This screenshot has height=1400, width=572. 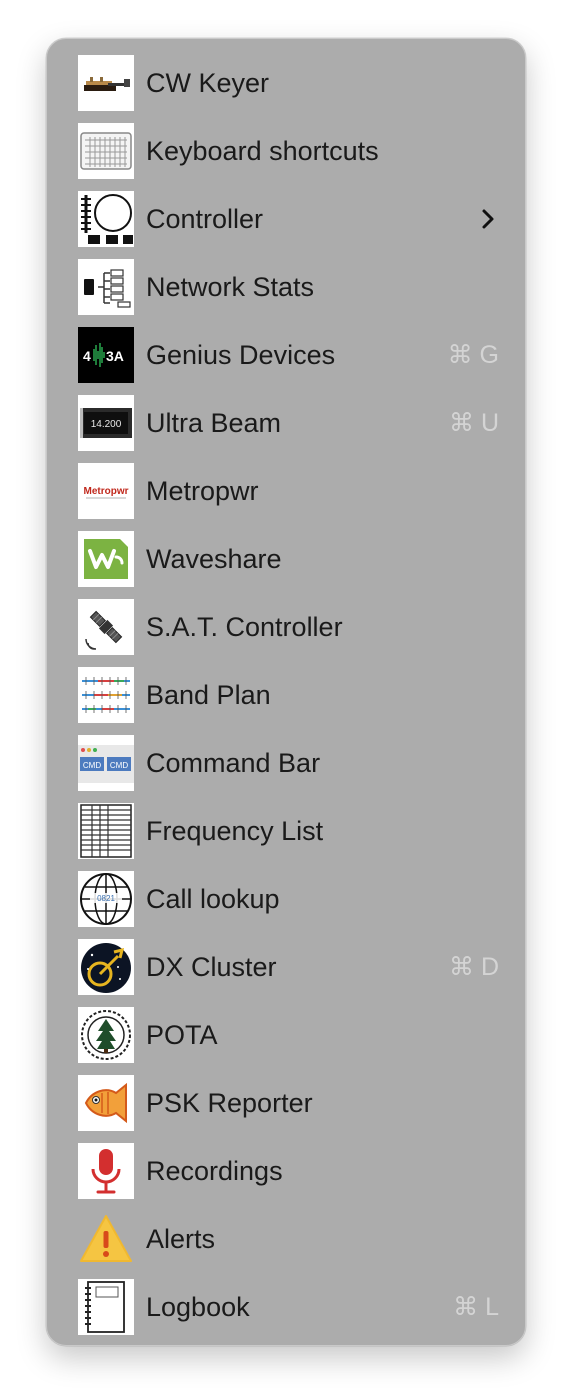 I want to click on menu-item-metropwr: Metropwr Metropwr, so click(x=288, y=491).